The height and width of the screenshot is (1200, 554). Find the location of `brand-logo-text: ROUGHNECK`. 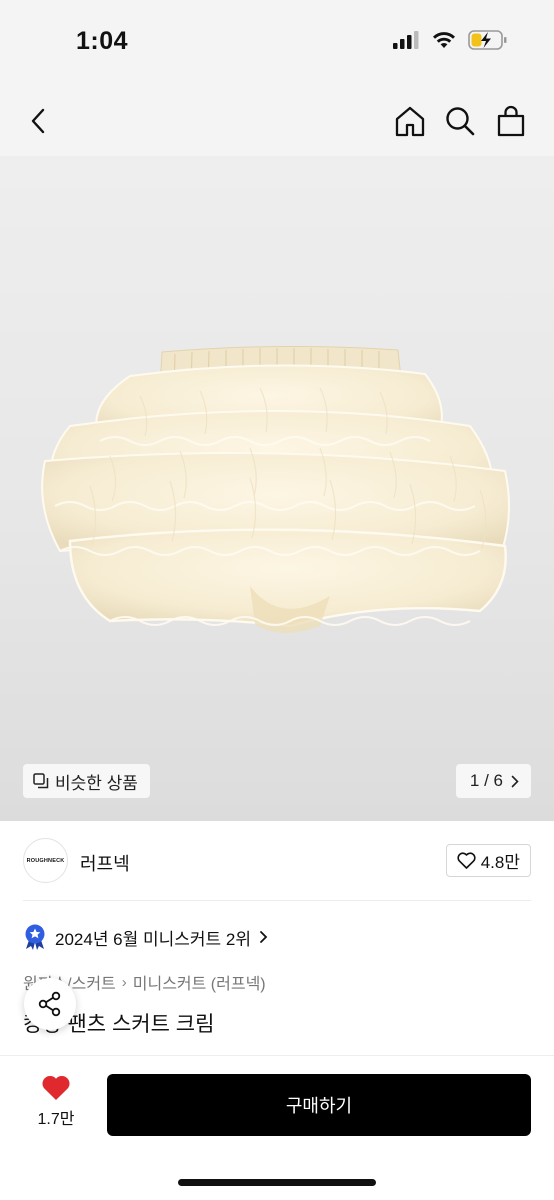

brand-logo-text: ROUGHNECK is located at coordinates (45, 860).